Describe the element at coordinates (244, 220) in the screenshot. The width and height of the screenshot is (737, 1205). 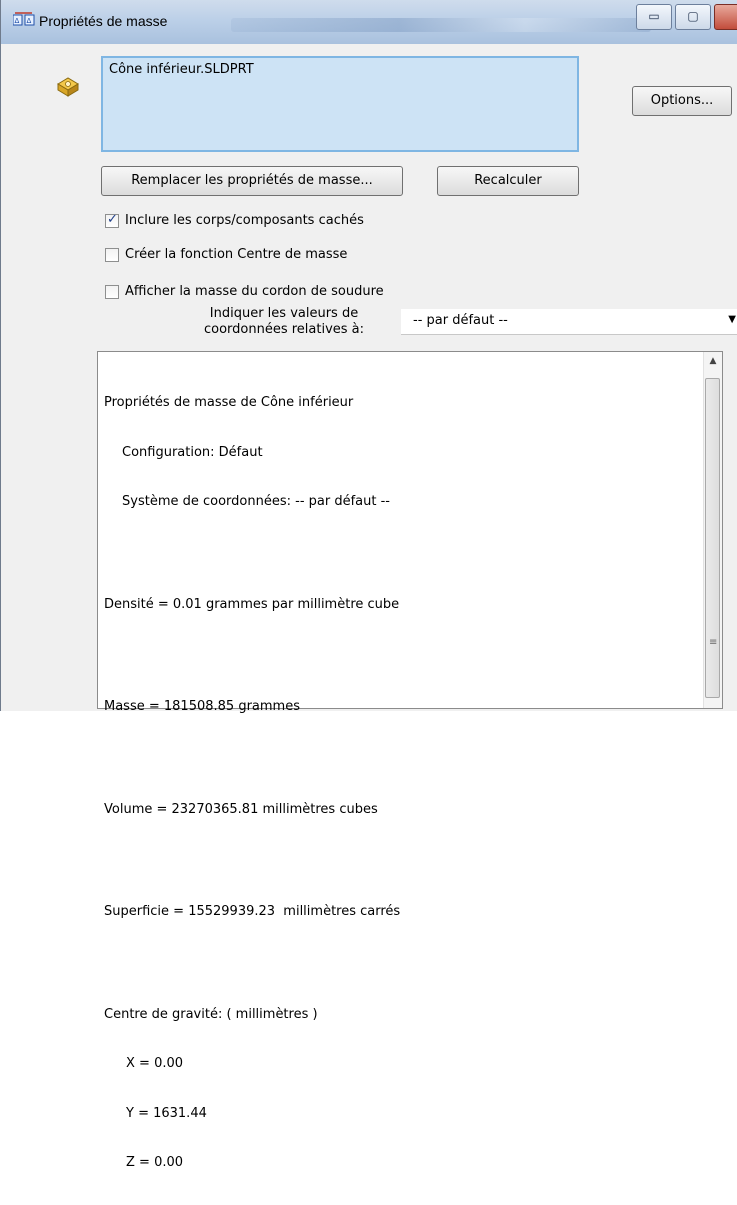
I see `checkbox-label: Inclure les corps/composants cachés` at that location.